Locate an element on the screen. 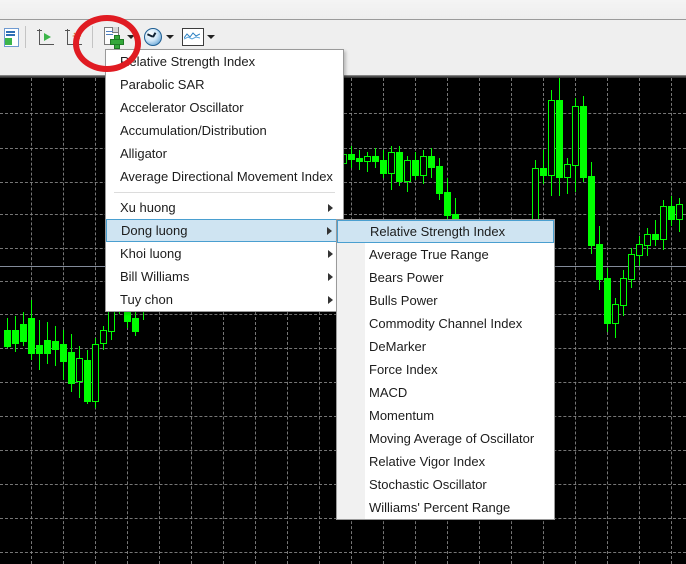 The height and width of the screenshot is (564, 686). chart-gridline-horizontal is located at coordinates (343, 552).